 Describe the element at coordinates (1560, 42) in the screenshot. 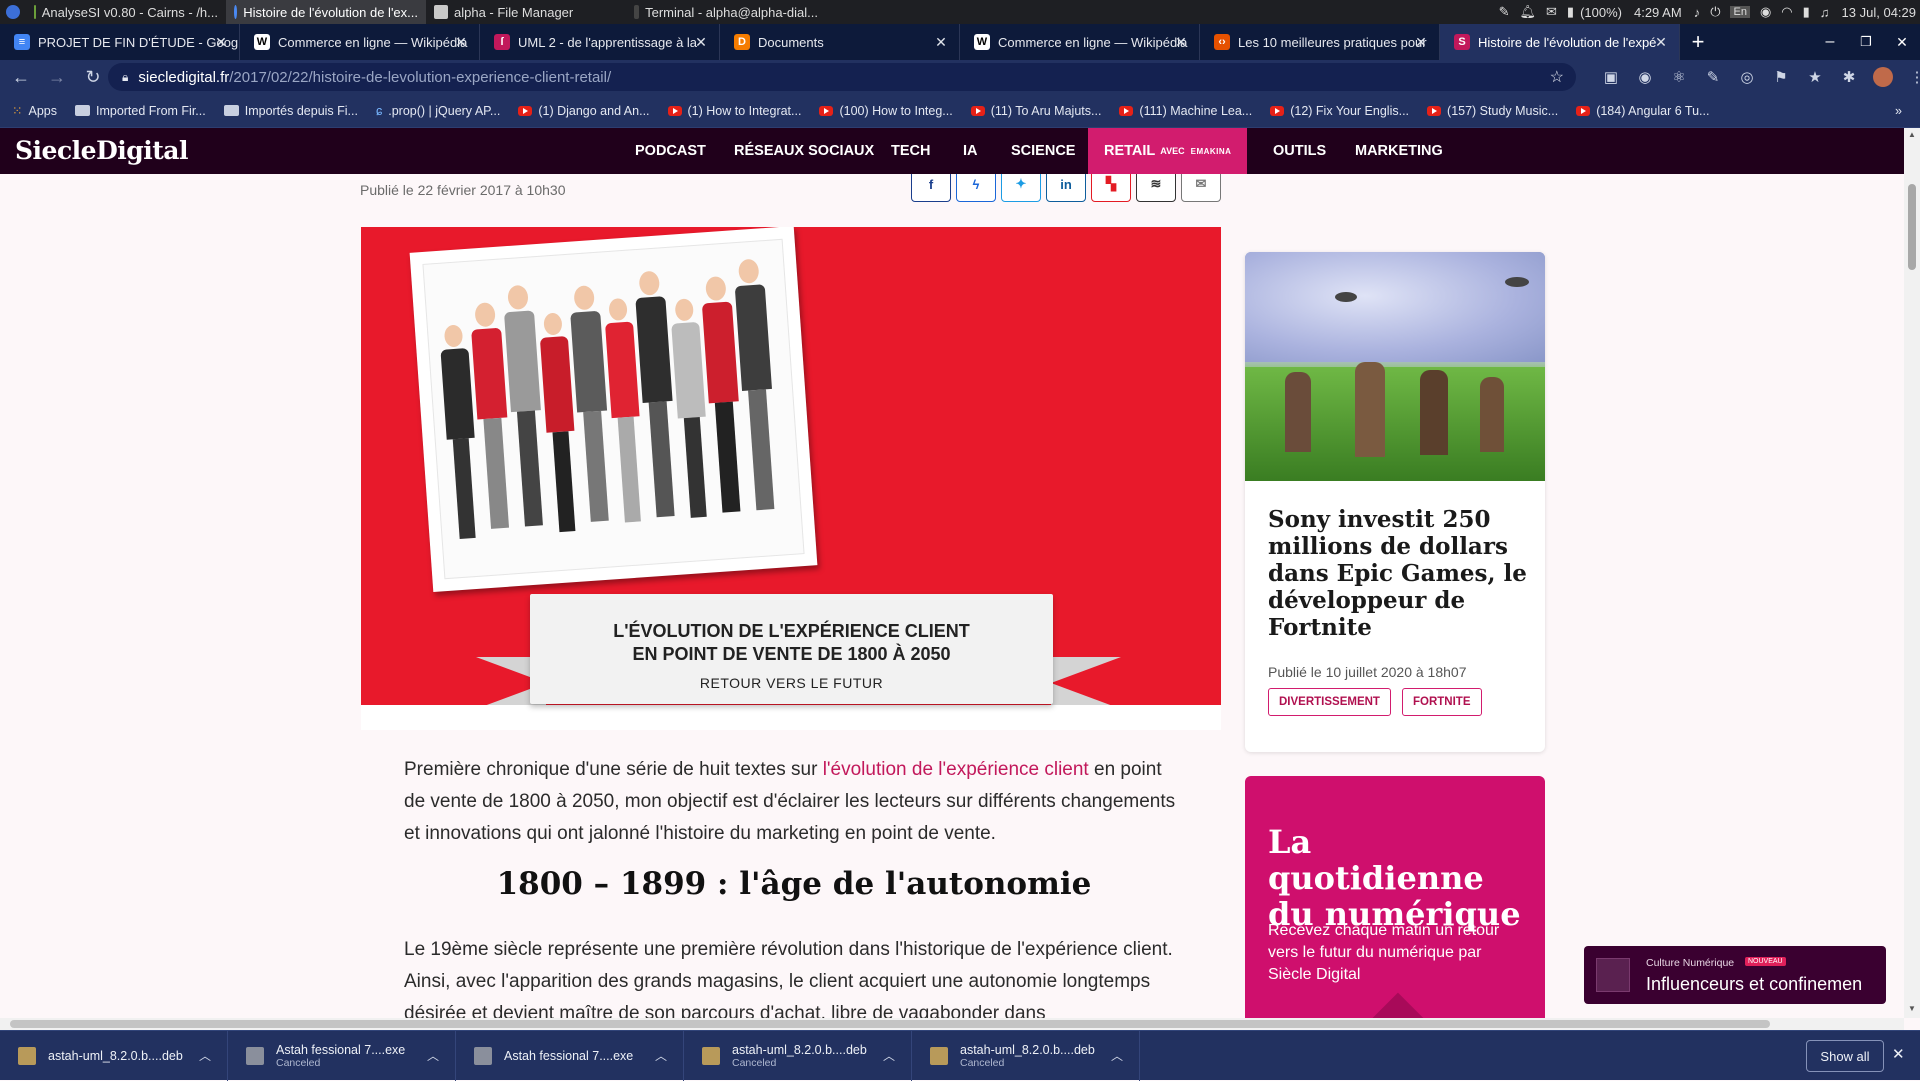

I see `tab-histoire-active: S Histoire de l'évolution de l'expé ✕` at that location.